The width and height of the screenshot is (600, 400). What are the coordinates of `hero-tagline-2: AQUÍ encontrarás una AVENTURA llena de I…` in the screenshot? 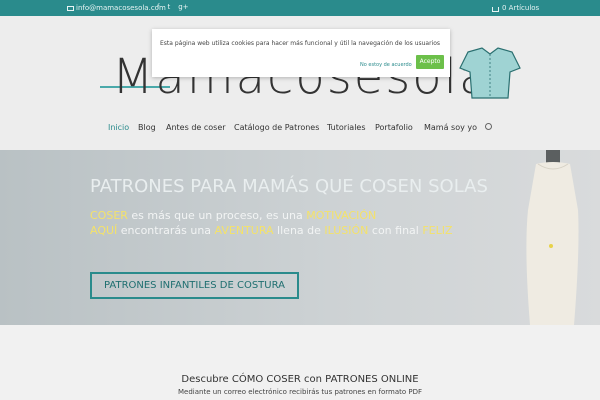 It's located at (271, 230).